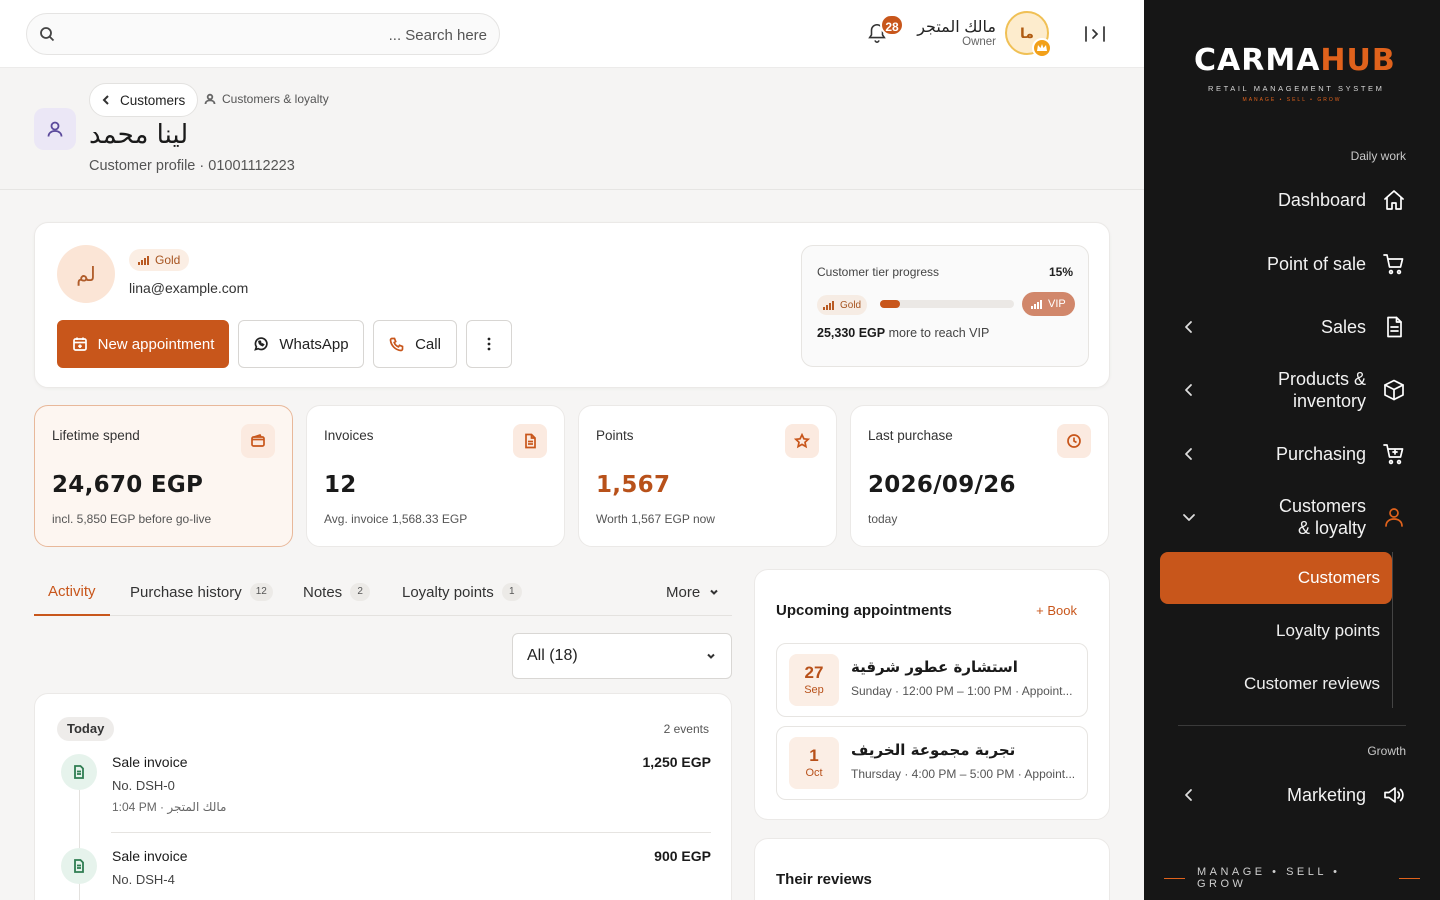 The height and width of the screenshot is (900, 1440). Describe the element at coordinates (360, 592) in the screenshot. I see `tab-count: 2` at that location.